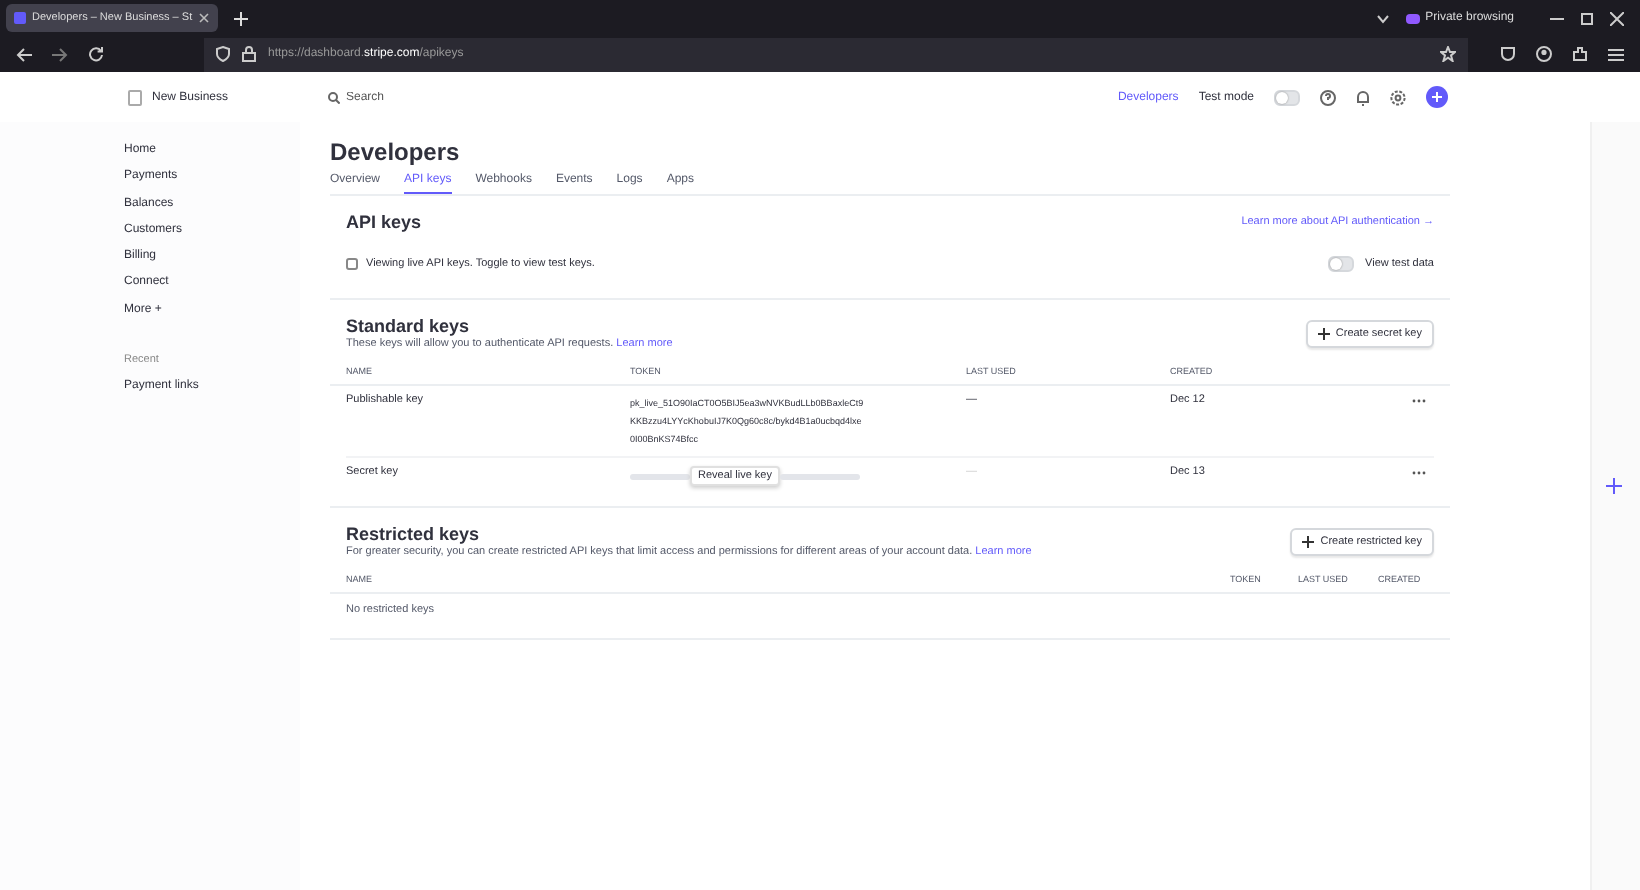 The width and height of the screenshot is (1640, 890). What do you see at coordinates (96, 54) in the screenshot?
I see `reload-icon` at bounding box center [96, 54].